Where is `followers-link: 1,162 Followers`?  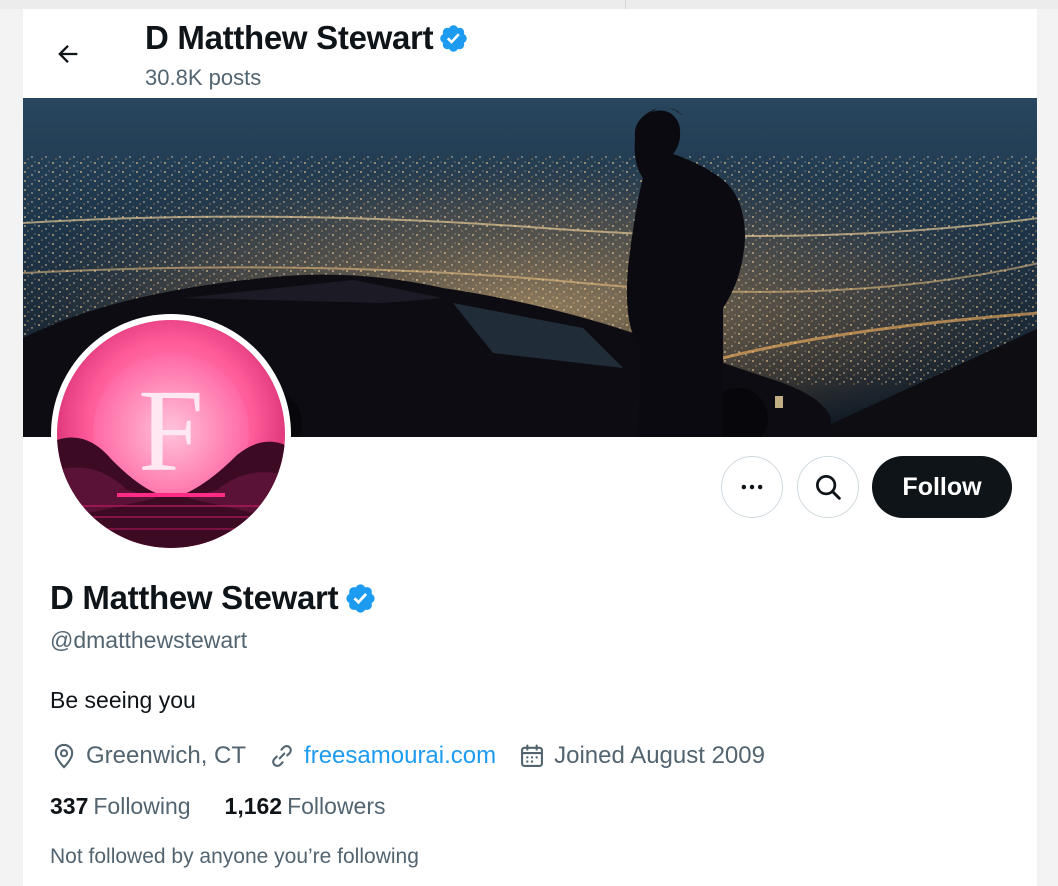
followers-link: 1,162 Followers is located at coordinates (305, 806).